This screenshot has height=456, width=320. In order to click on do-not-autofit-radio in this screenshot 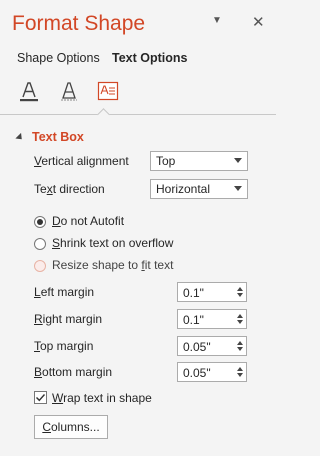, I will do `click(40, 222)`.